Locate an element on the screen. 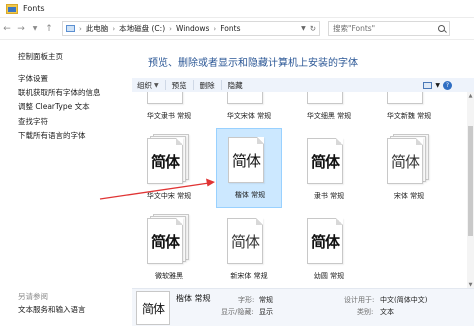 Image resolution: width=474 pixels, height=326 pixels. font-label: 宋体 常规 is located at coordinates (409, 196).